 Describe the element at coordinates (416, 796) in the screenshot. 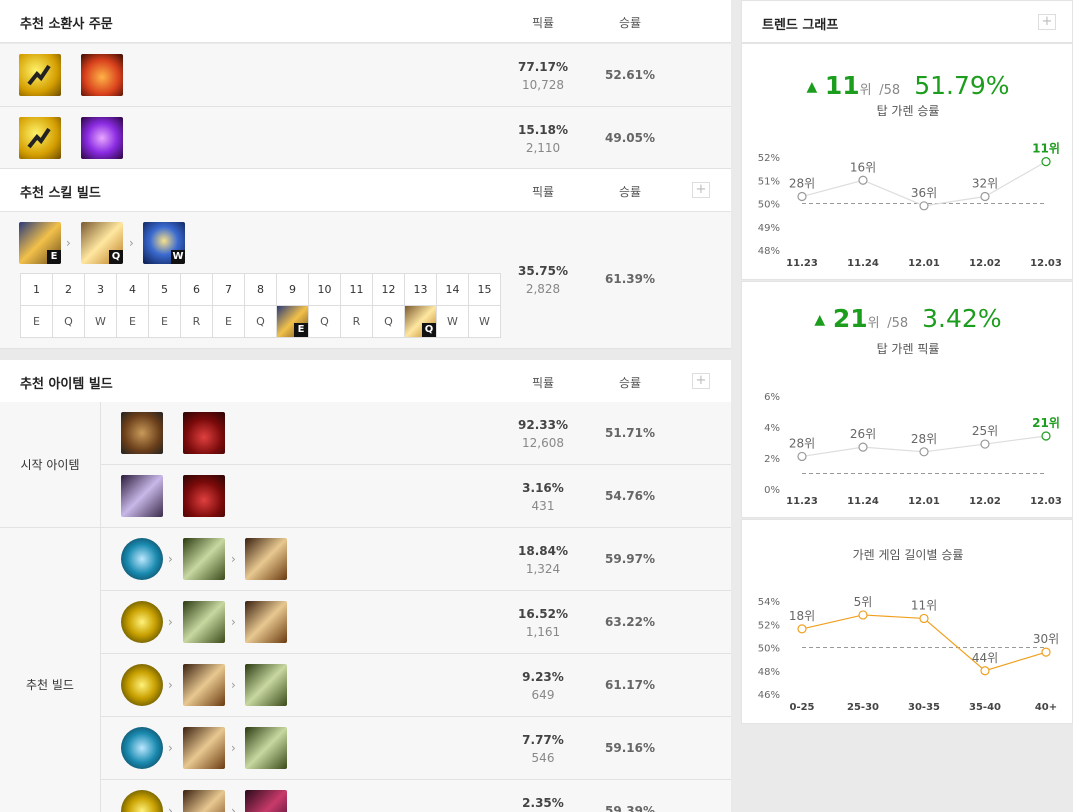

I see `item-build-row: › › 2.35% 59.39%` at that location.